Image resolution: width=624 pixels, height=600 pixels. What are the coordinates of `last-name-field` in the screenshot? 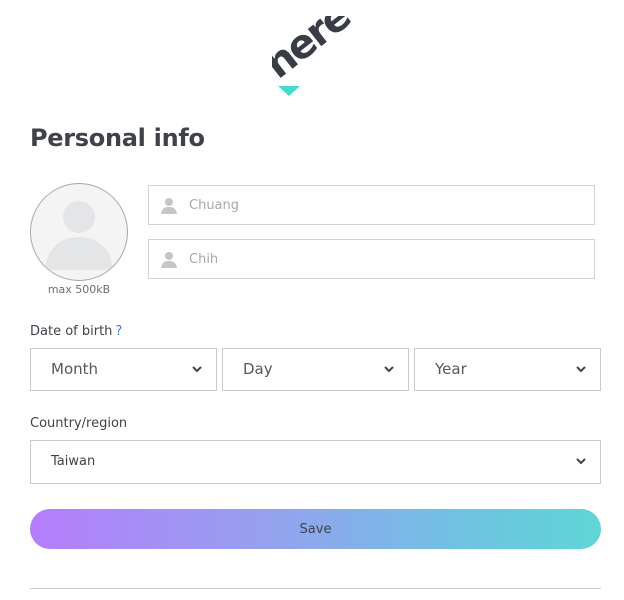 It's located at (371, 259).